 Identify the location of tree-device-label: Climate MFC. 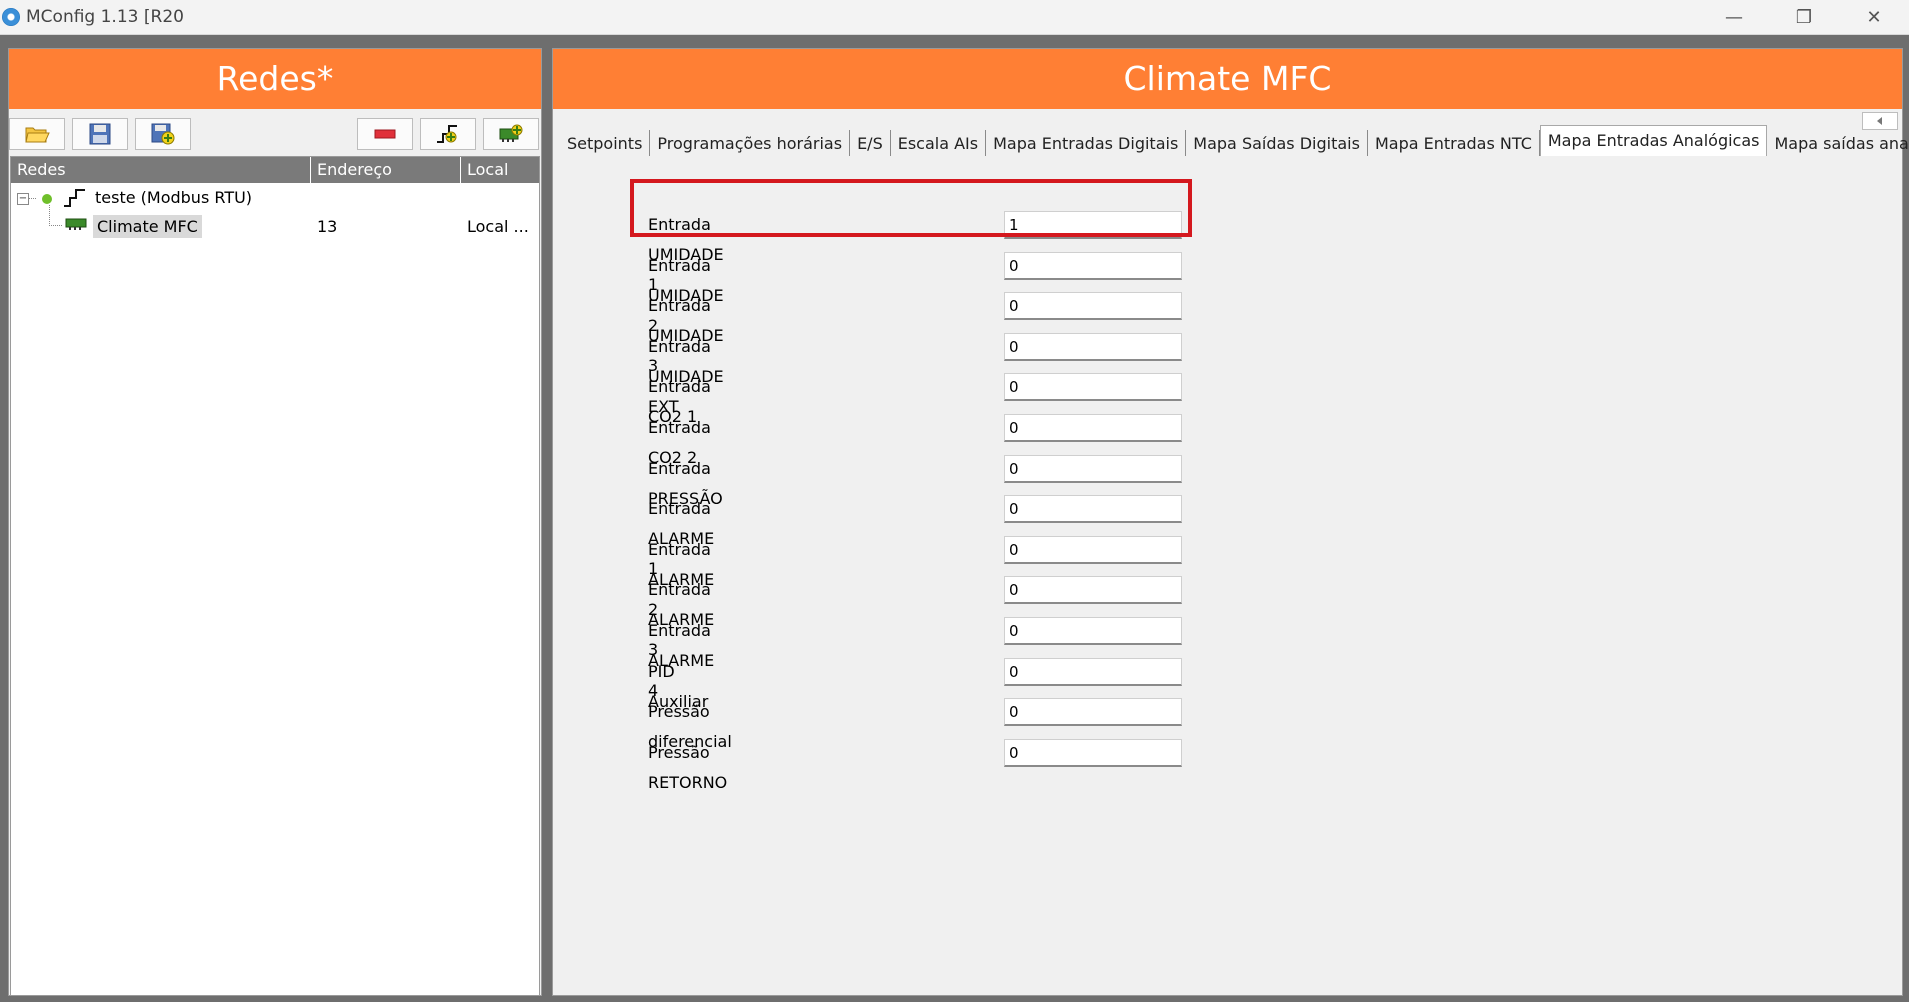
(147, 226).